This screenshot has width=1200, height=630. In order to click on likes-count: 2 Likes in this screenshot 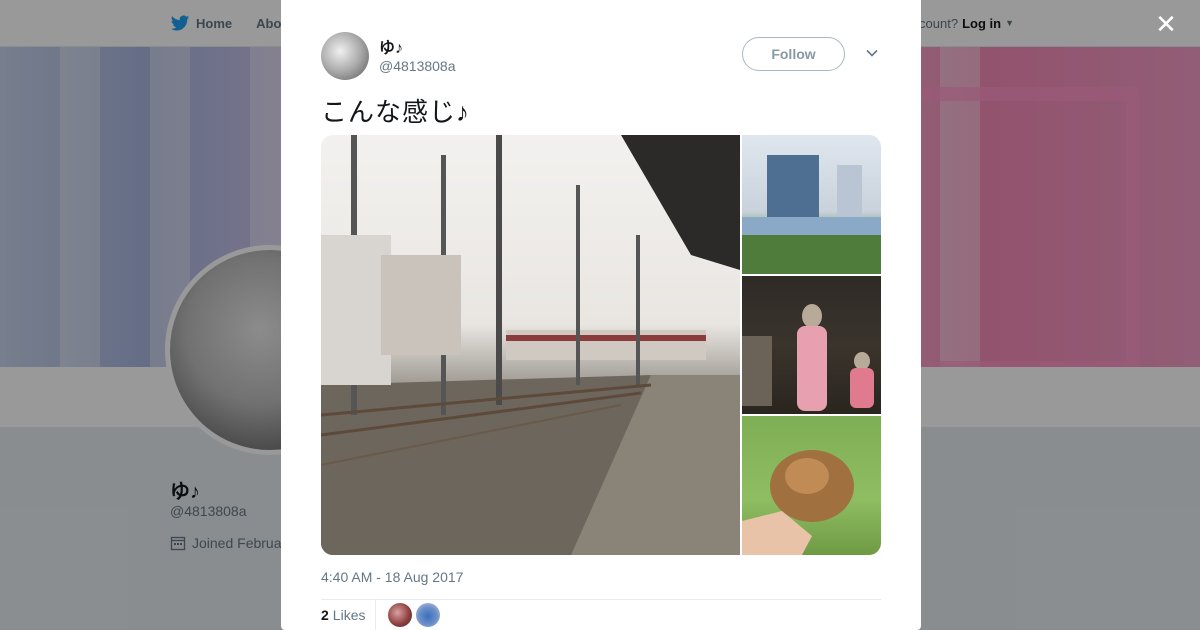, I will do `click(349, 615)`.